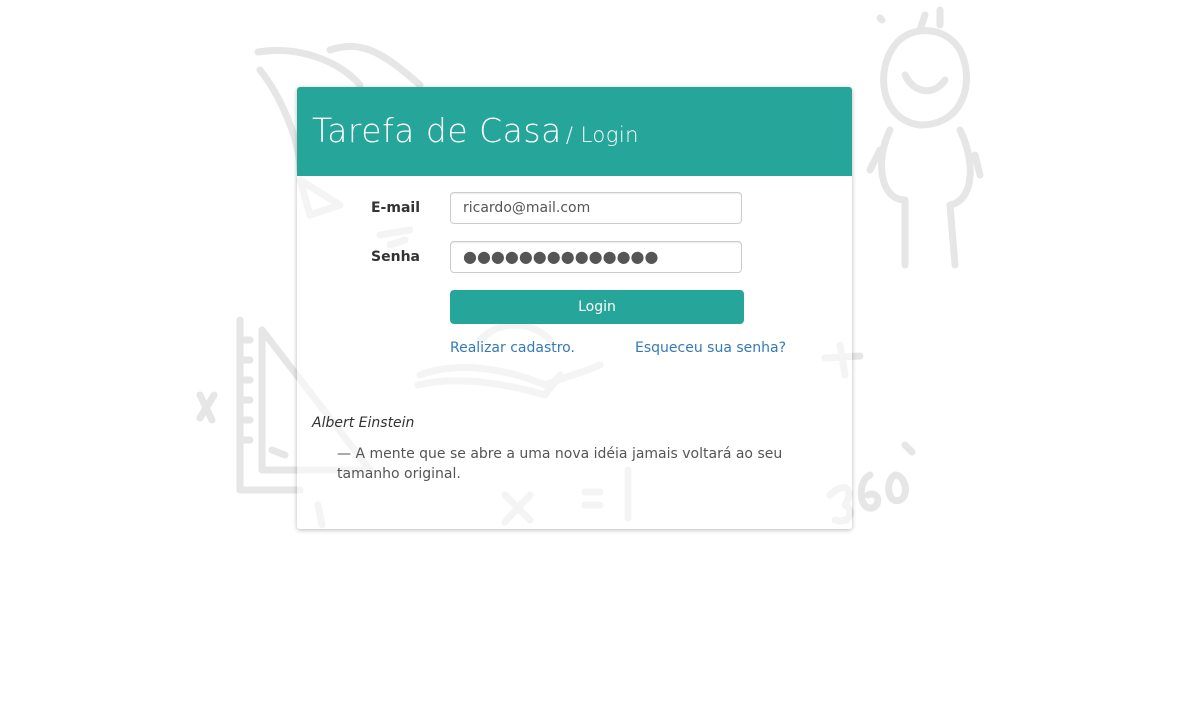 This screenshot has width=1189, height=704. Describe the element at coordinates (395, 208) in the screenshot. I see `email-label: E-mail` at that location.